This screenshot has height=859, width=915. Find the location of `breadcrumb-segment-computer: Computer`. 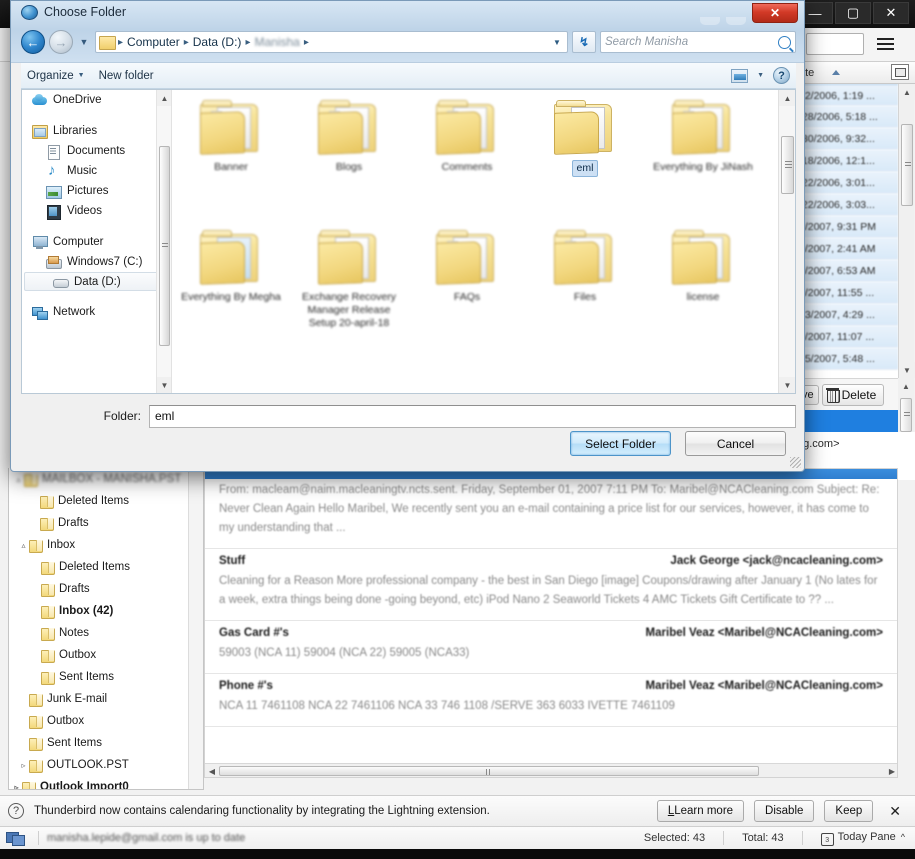

breadcrumb-segment-computer: Computer is located at coordinates (153, 42).